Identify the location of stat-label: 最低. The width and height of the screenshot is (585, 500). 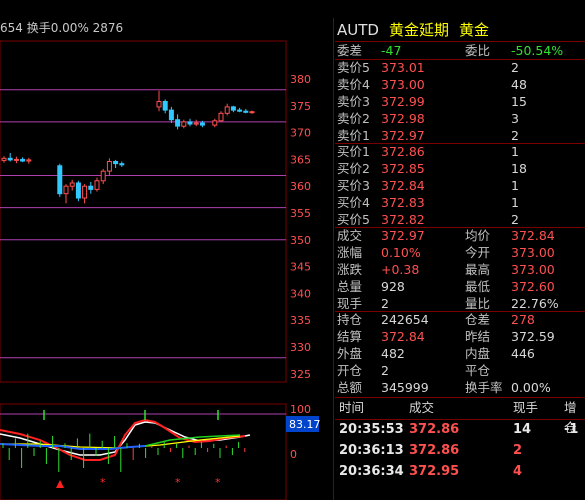
(478, 286).